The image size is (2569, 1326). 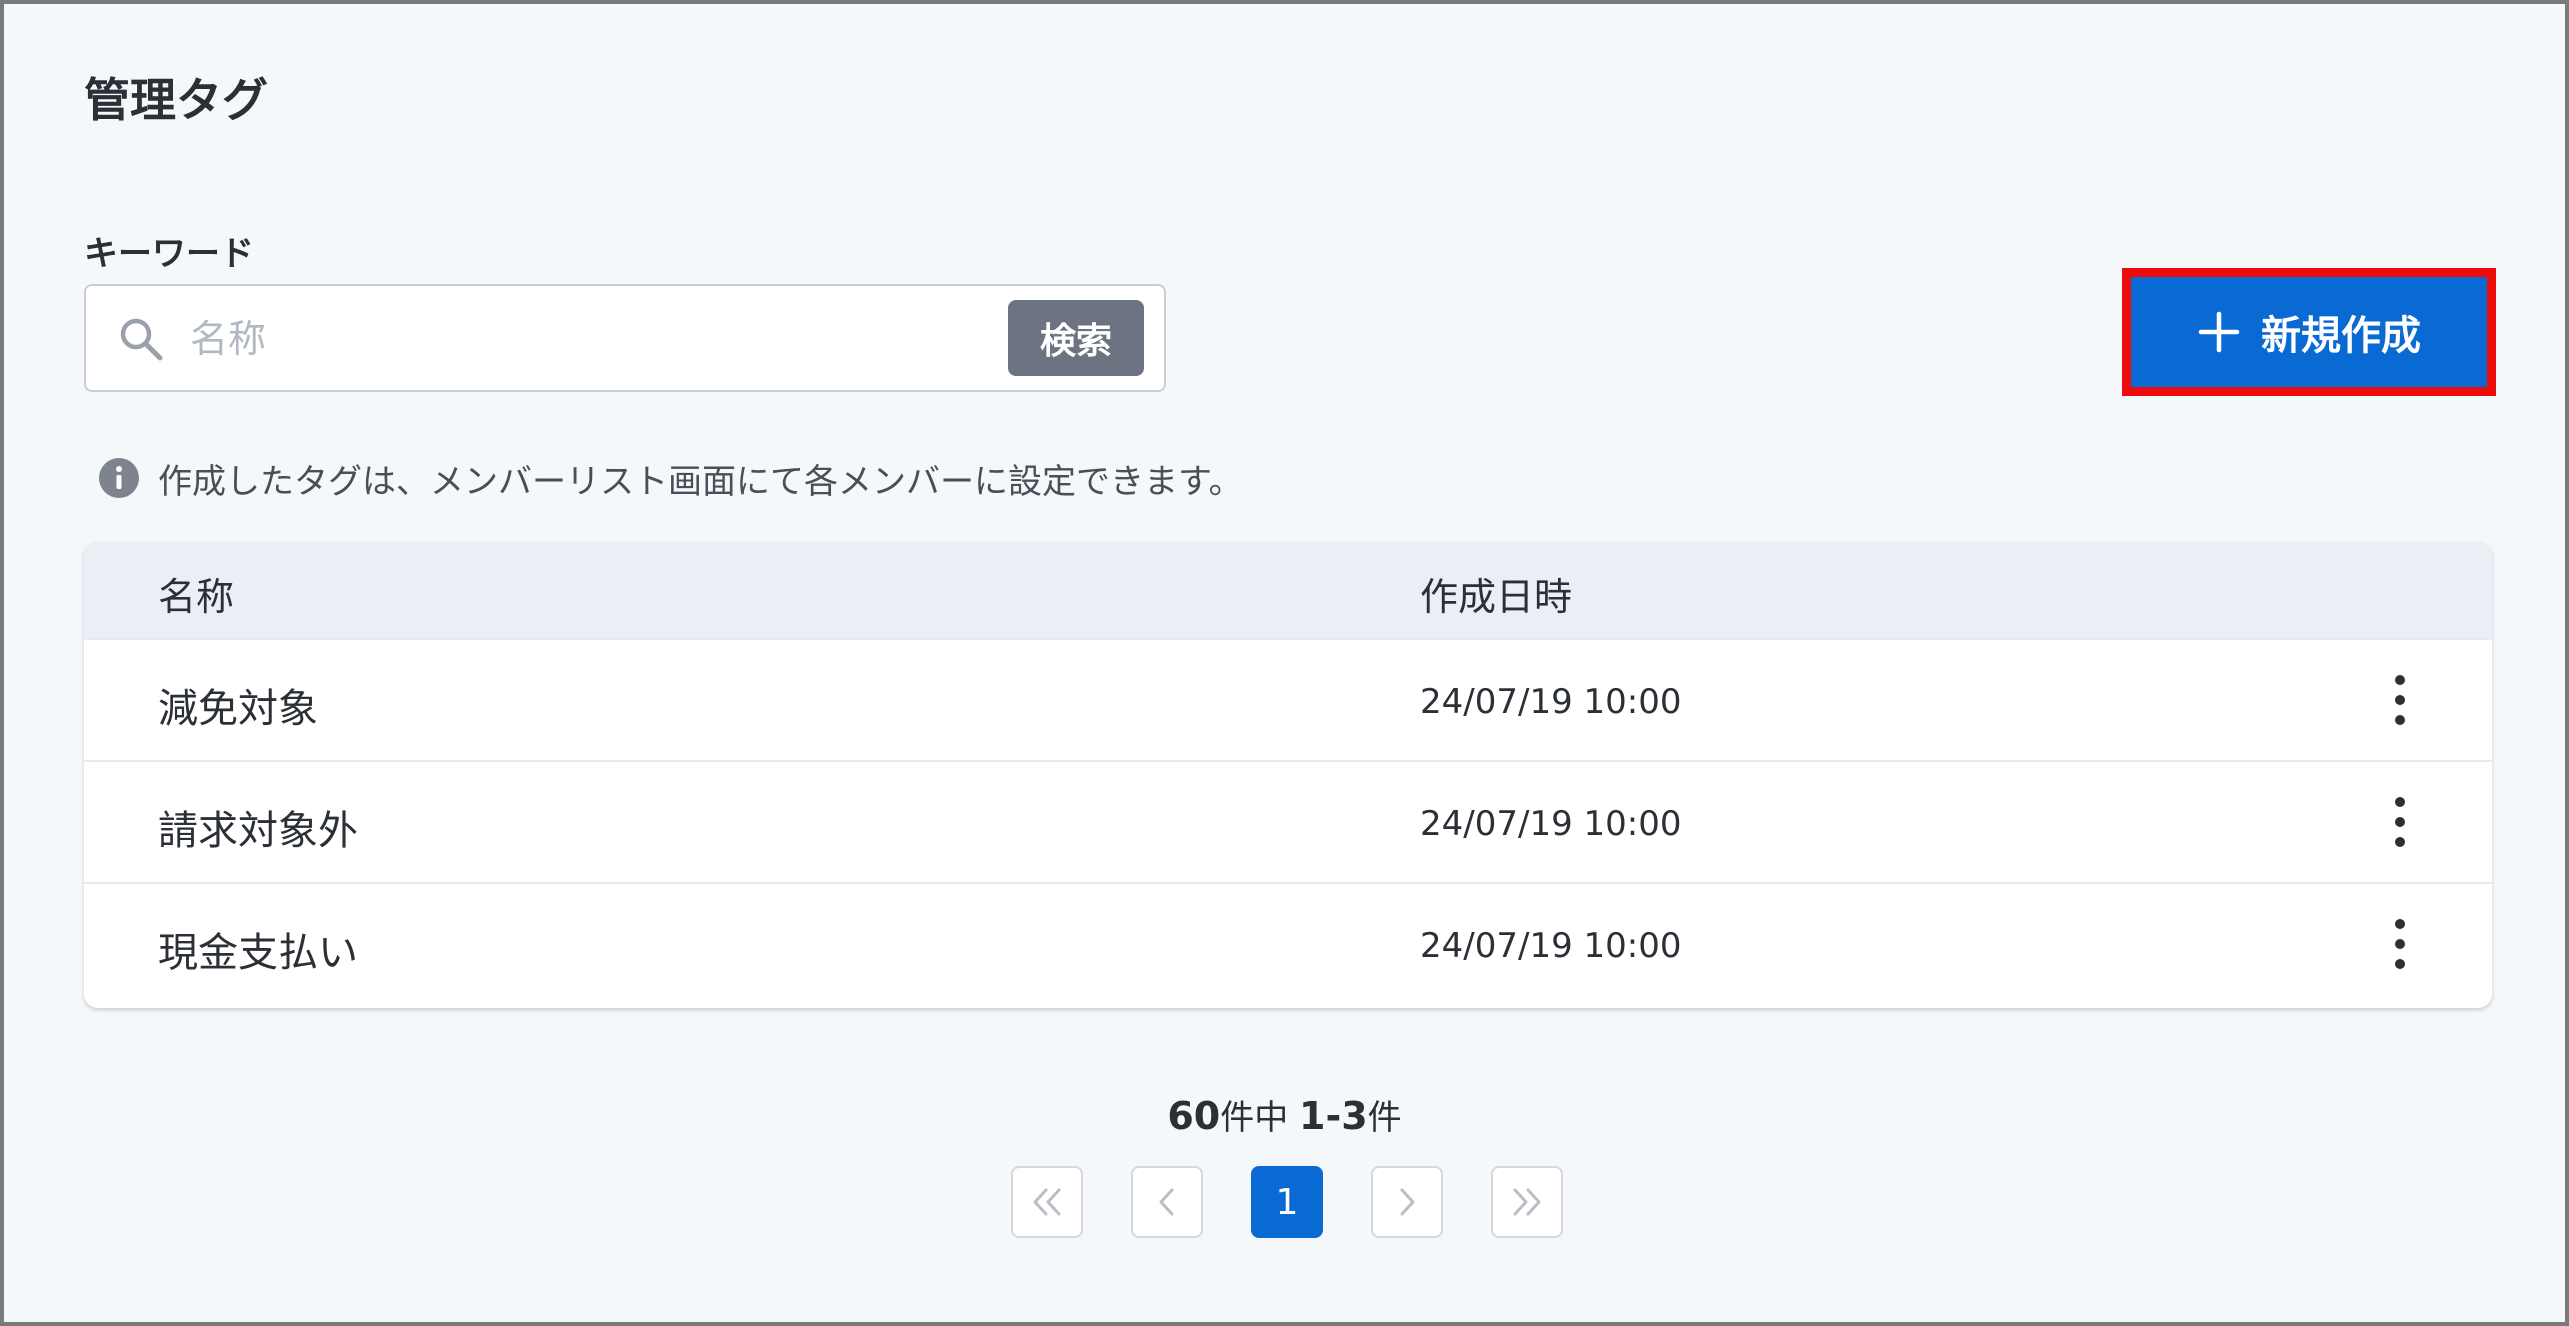 What do you see at coordinates (238, 709) in the screenshot?
I see `tag-name: 減免対象` at bounding box center [238, 709].